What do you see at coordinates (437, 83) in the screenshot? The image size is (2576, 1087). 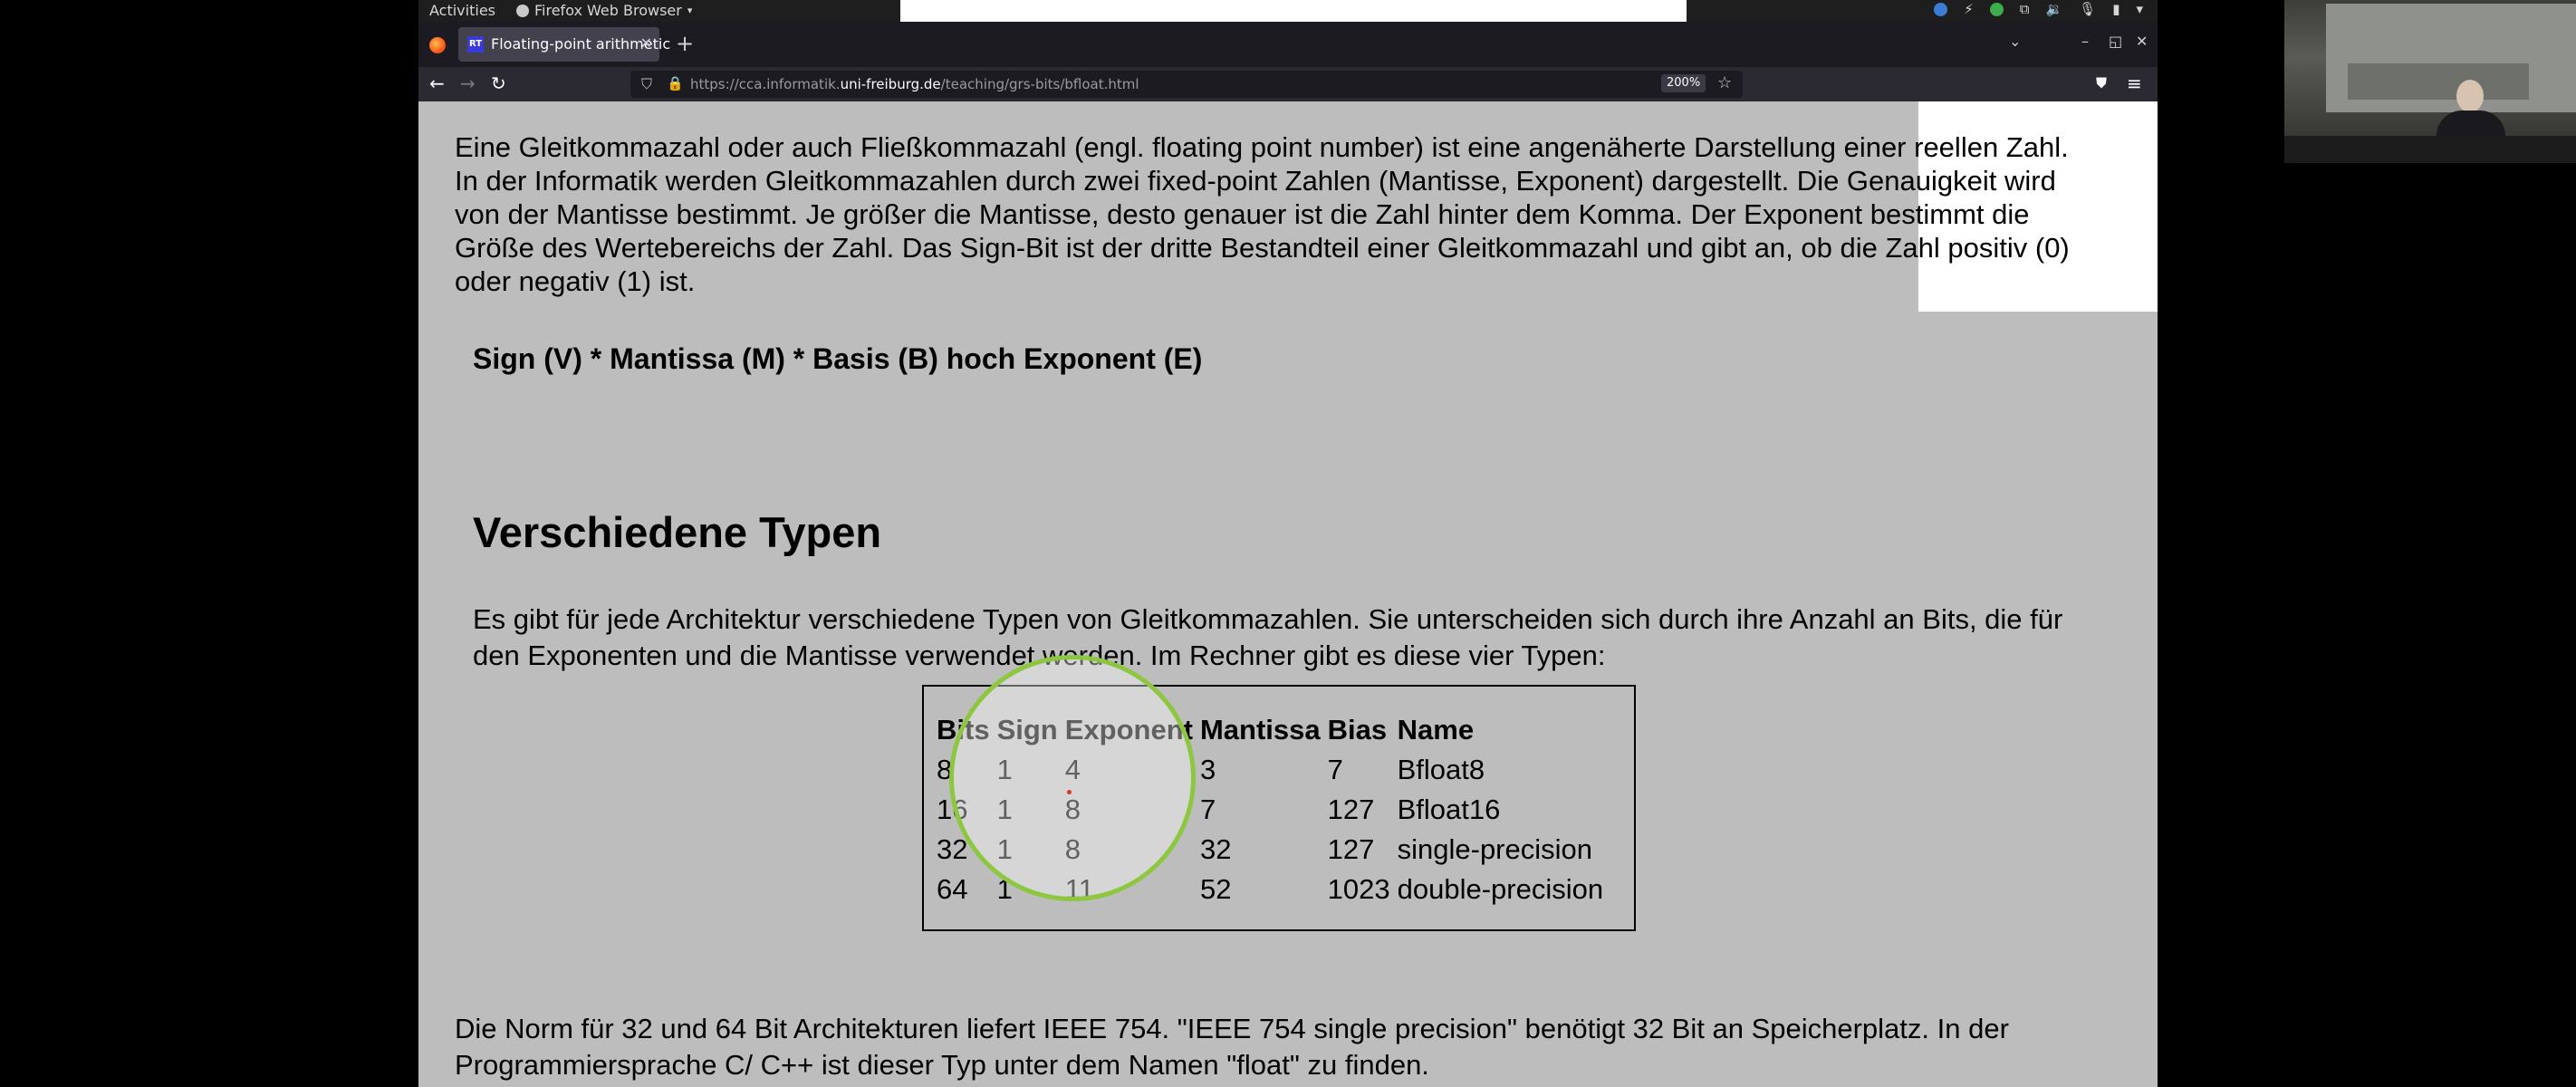 I see `back-icon: ←` at bounding box center [437, 83].